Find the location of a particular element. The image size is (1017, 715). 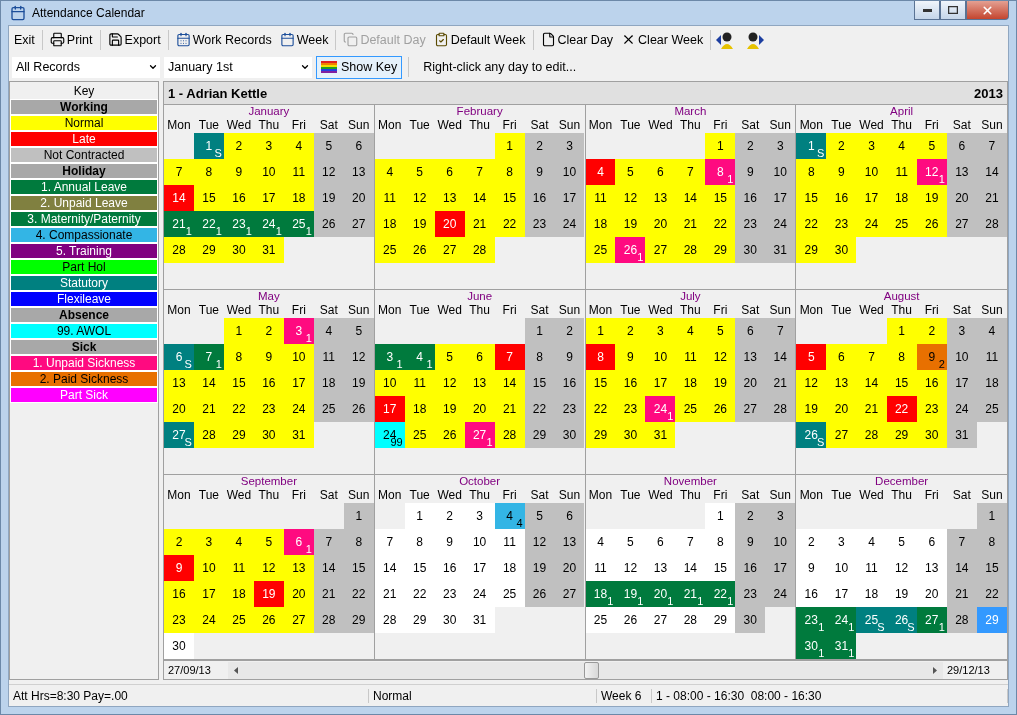

day-cell: 24 is located at coordinates (871, 224).